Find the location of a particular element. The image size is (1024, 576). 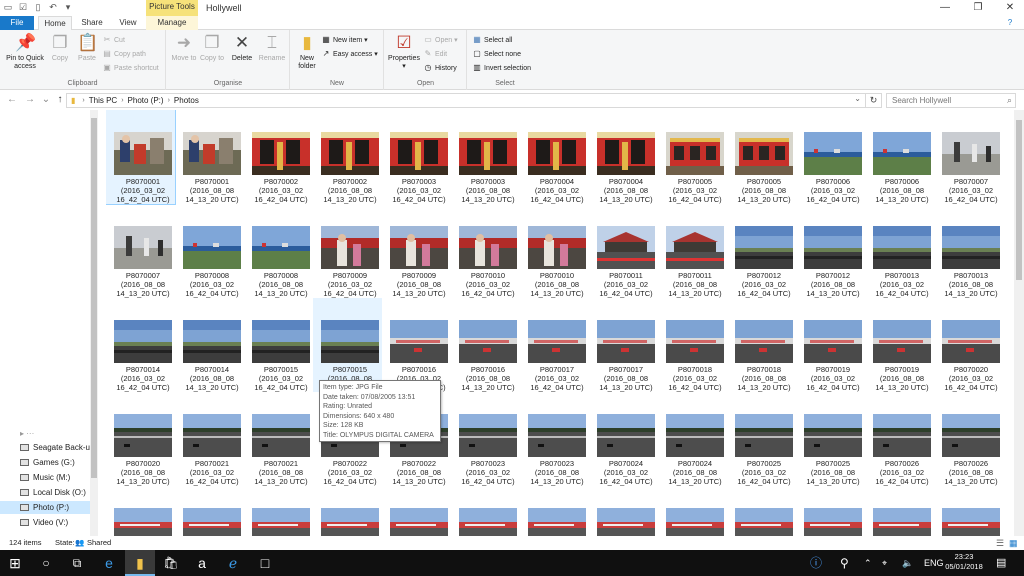

tab-view: View is located at coordinates (128, 23).